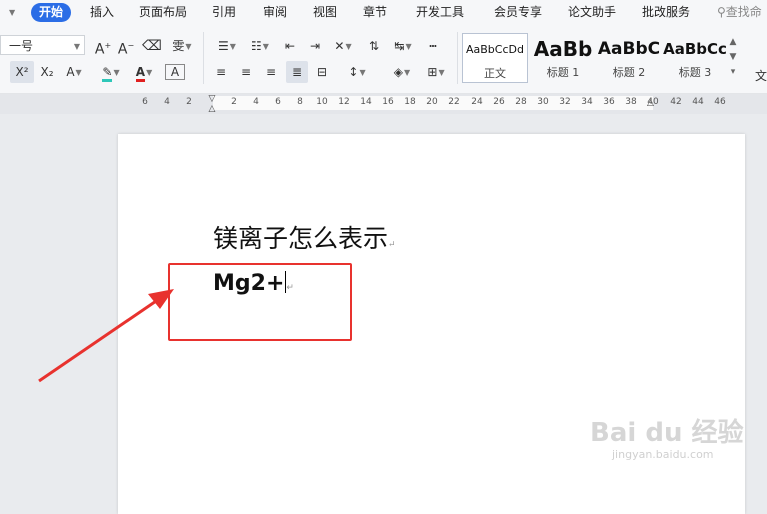 This screenshot has width=767, height=514. What do you see at coordinates (667, 433) in the screenshot?
I see `watermark-logo-text: Bai du 经验` at bounding box center [667, 433].